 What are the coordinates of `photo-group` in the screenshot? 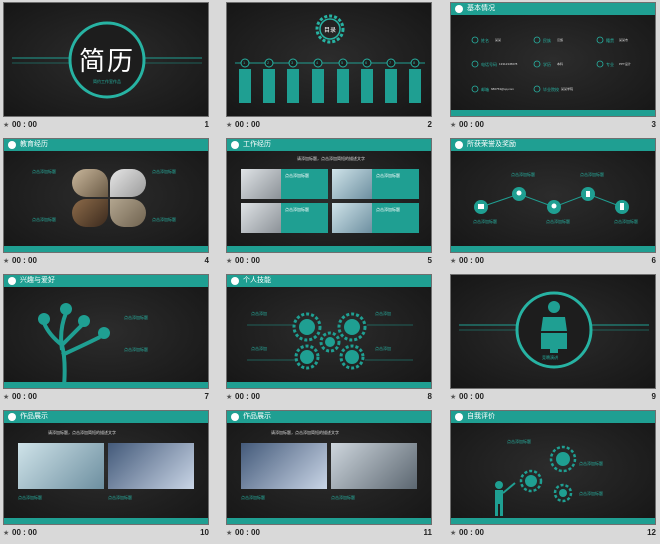 It's located at (352, 218).